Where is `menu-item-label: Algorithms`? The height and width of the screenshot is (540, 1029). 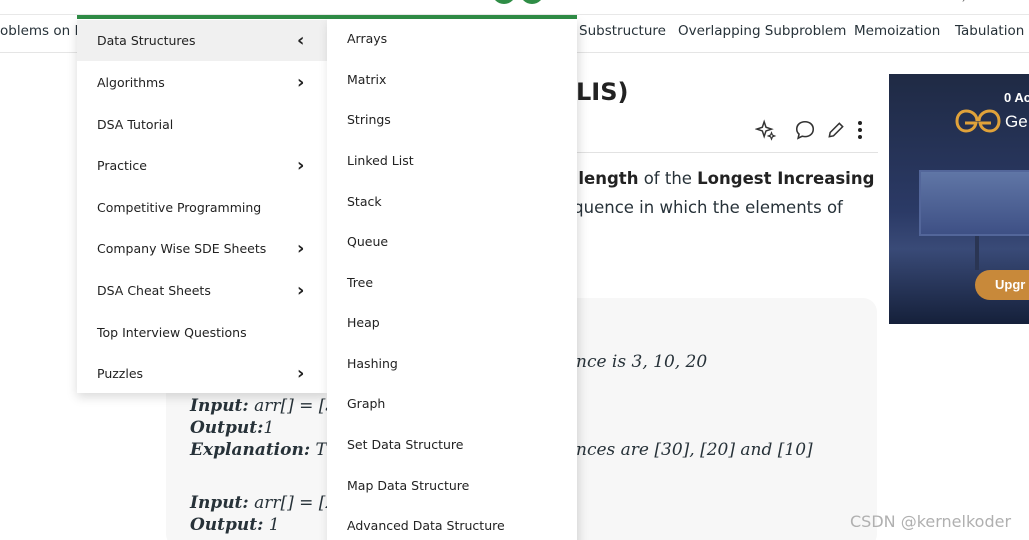
menu-item-label: Algorithms is located at coordinates (131, 82).